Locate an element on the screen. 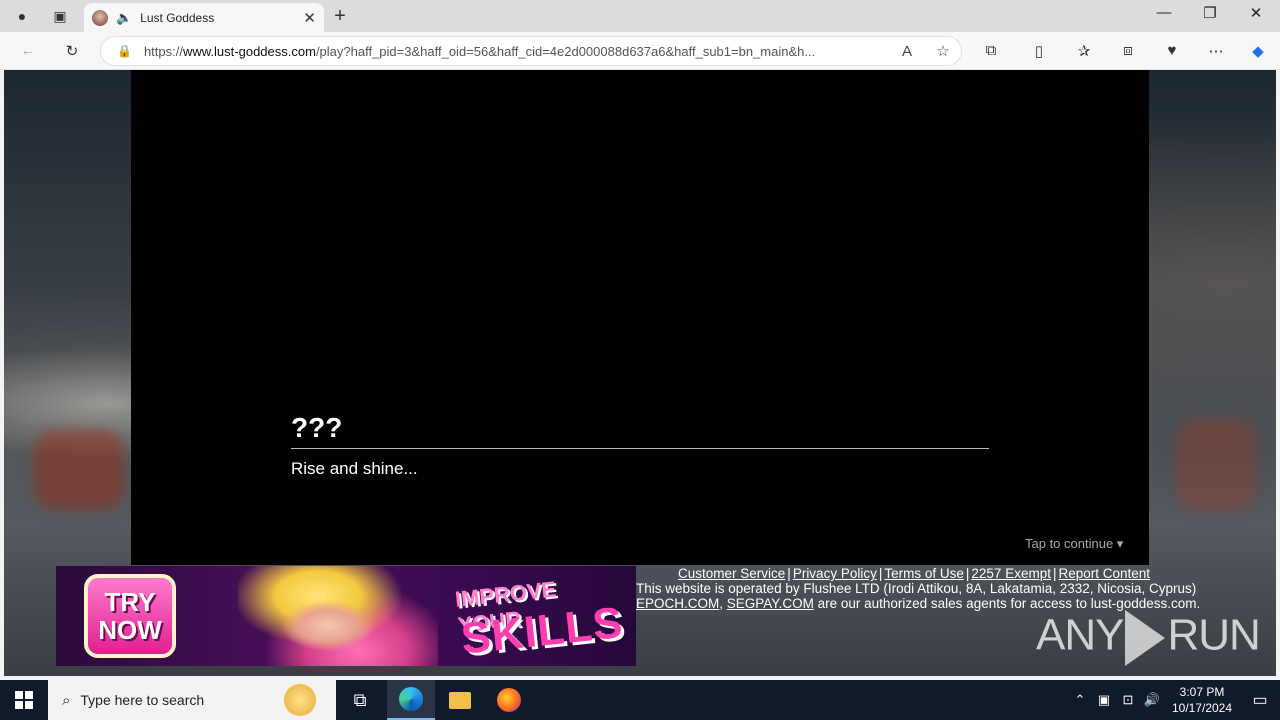 This screenshot has height=720, width=1280. segpay-link: SEGPAY.COM is located at coordinates (770, 603).